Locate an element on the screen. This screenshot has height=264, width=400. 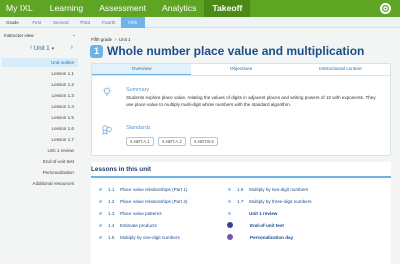
sidebar-item-additional-resources: Additional resources is located at coordinates (39, 183).